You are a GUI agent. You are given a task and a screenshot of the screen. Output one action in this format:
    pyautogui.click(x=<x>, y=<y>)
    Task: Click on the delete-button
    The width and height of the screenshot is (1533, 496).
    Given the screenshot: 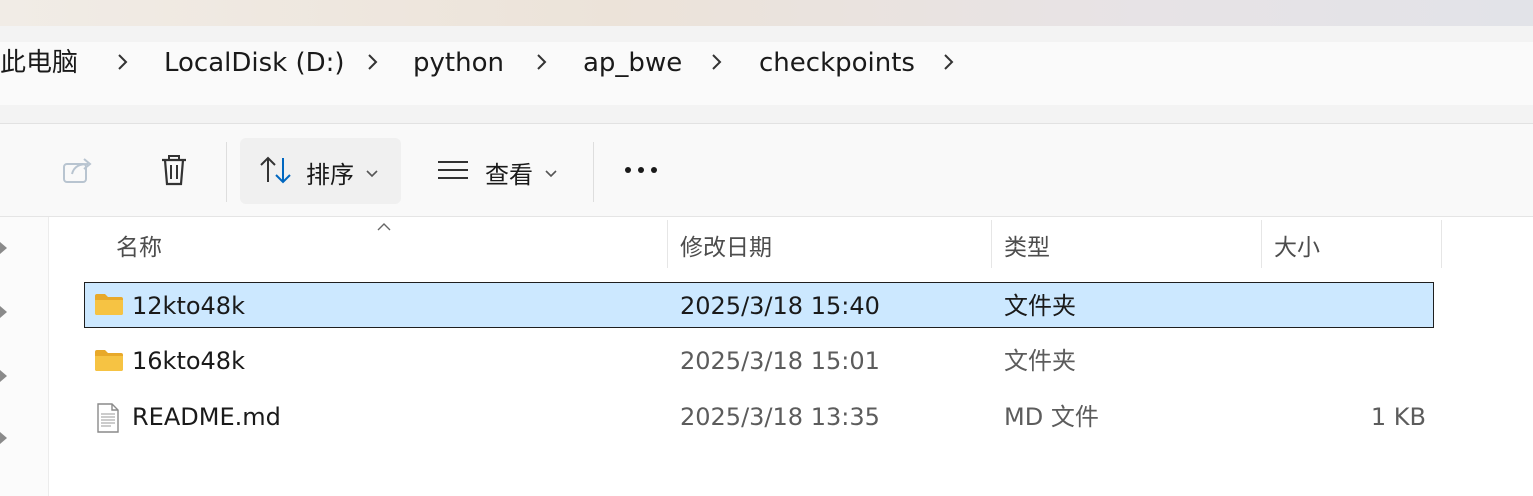 What is the action you would take?
    pyautogui.click(x=174, y=172)
    